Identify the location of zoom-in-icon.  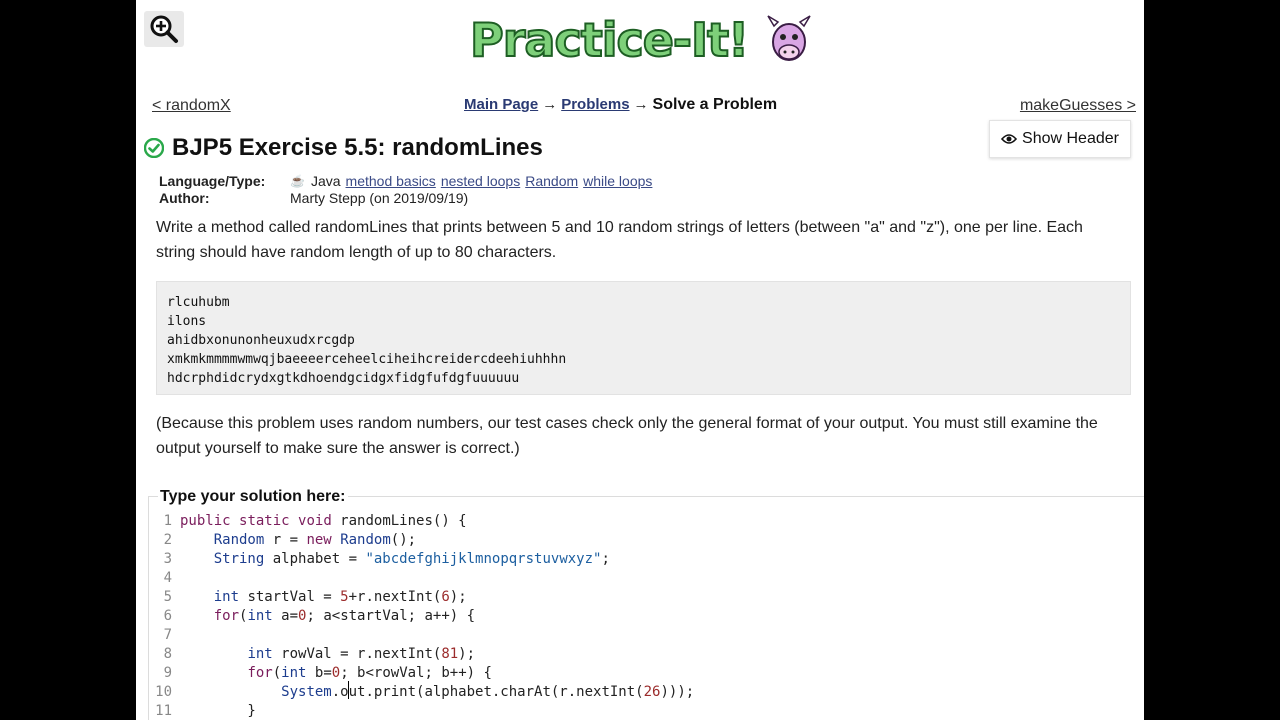
(164, 29).